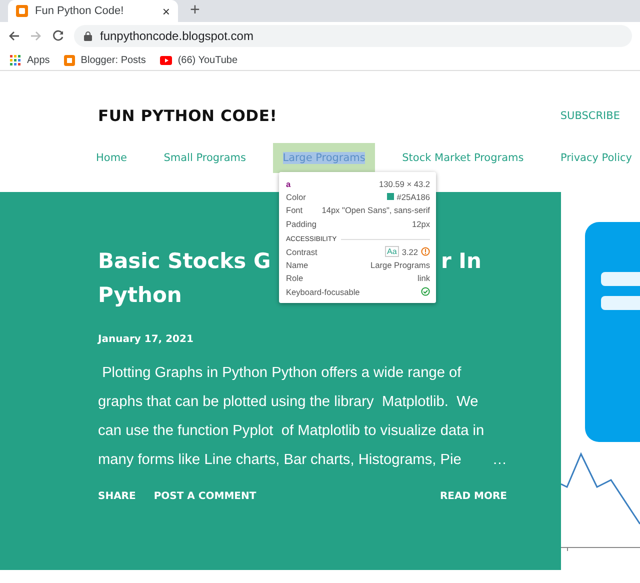 This screenshot has height=583, width=640. I want to click on nav-link: Home, so click(112, 158).